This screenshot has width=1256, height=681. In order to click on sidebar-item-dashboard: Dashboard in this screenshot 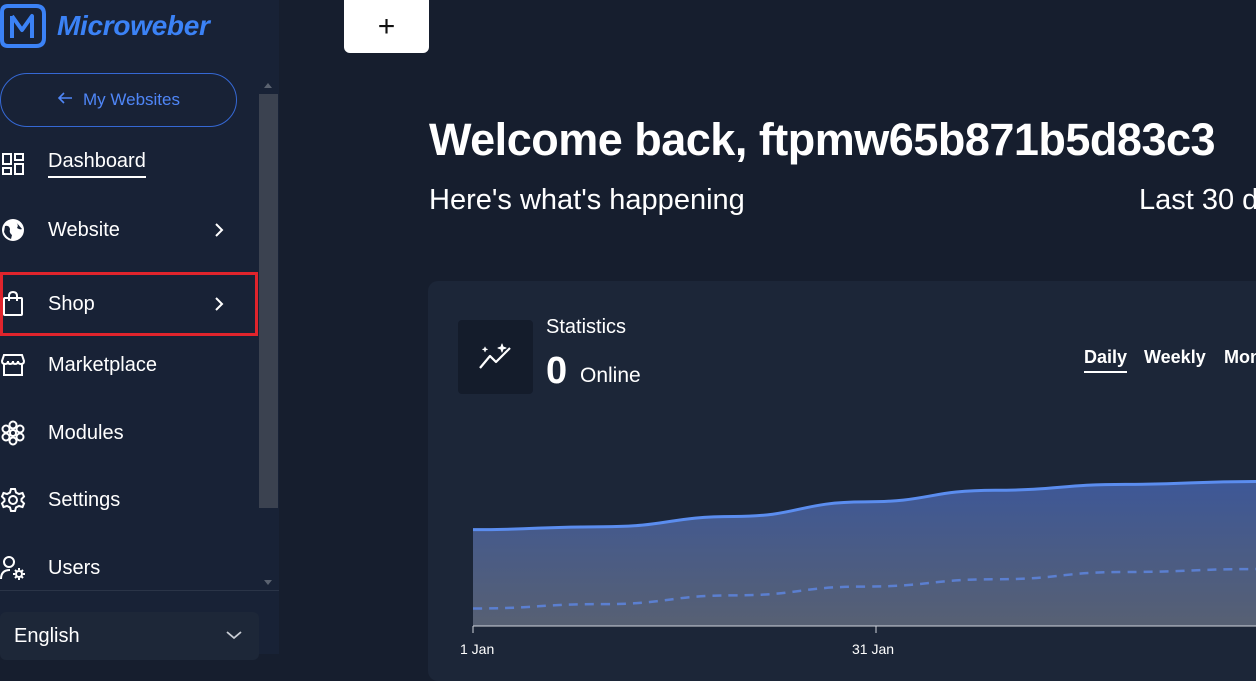, I will do `click(129, 164)`.